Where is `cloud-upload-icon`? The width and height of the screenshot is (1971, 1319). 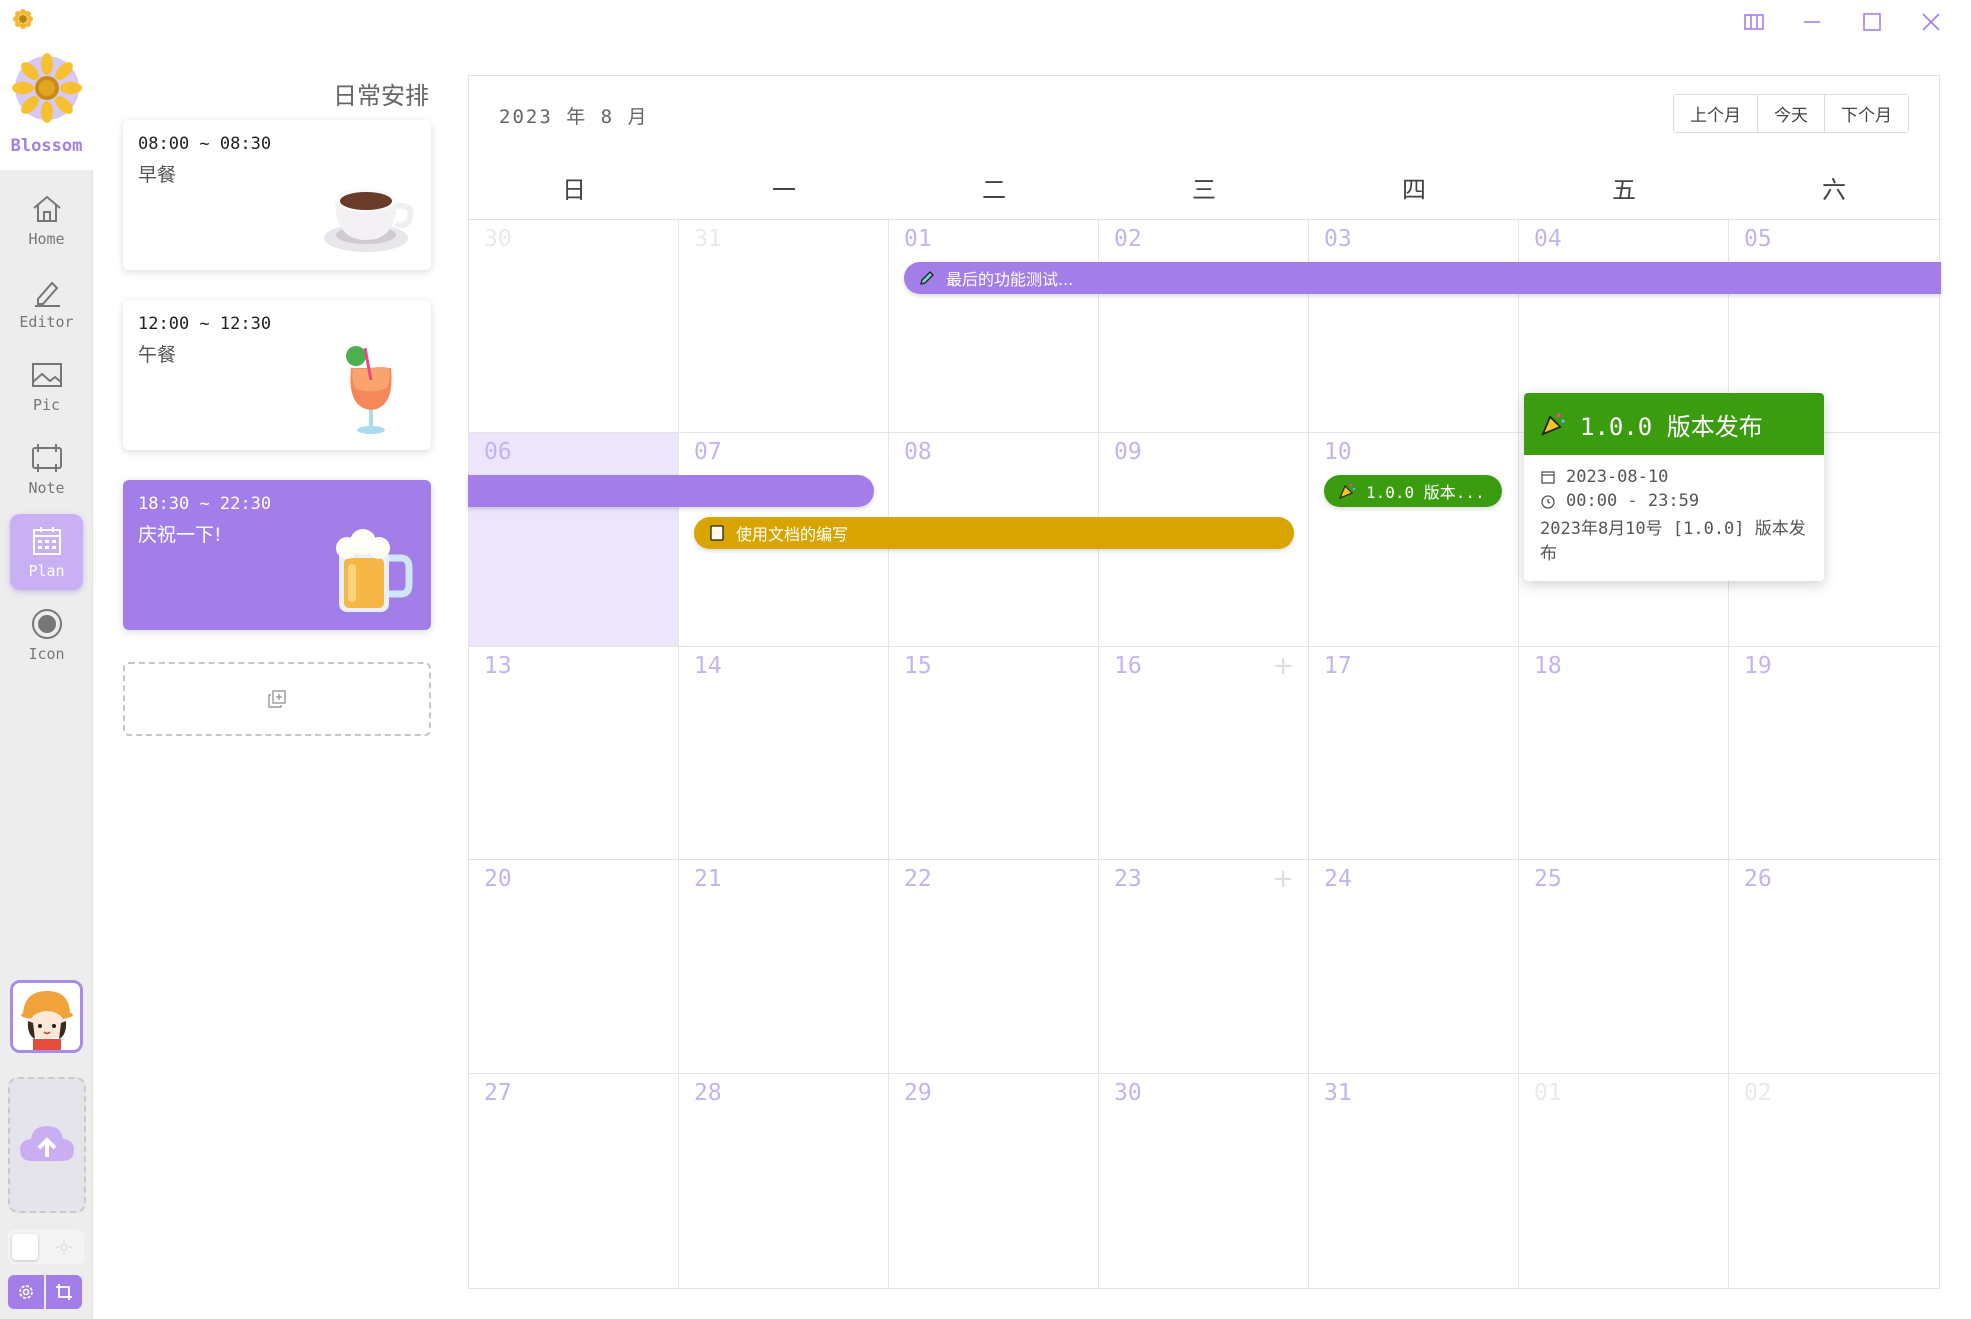
cloud-upload-icon is located at coordinates (47, 1143).